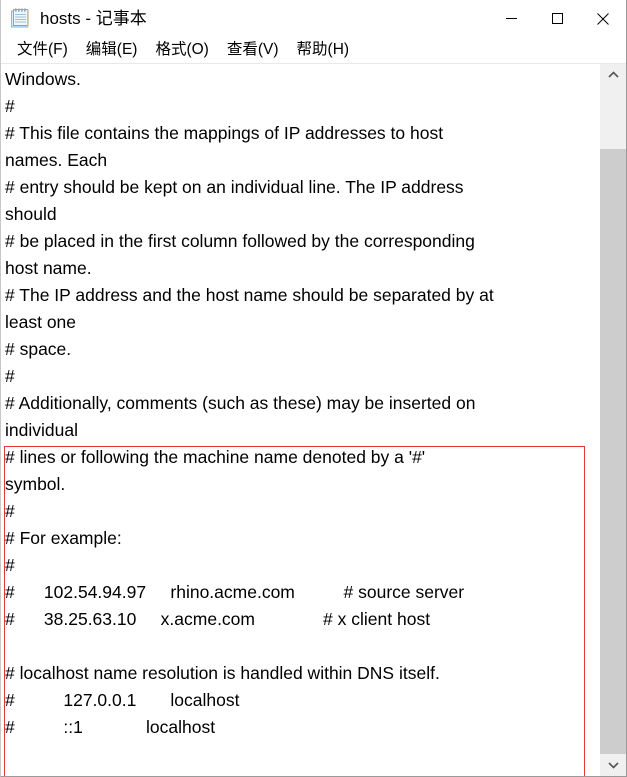 This screenshot has width=627, height=777. What do you see at coordinates (48, 268) in the screenshot?
I see `editor-line: host name.` at bounding box center [48, 268].